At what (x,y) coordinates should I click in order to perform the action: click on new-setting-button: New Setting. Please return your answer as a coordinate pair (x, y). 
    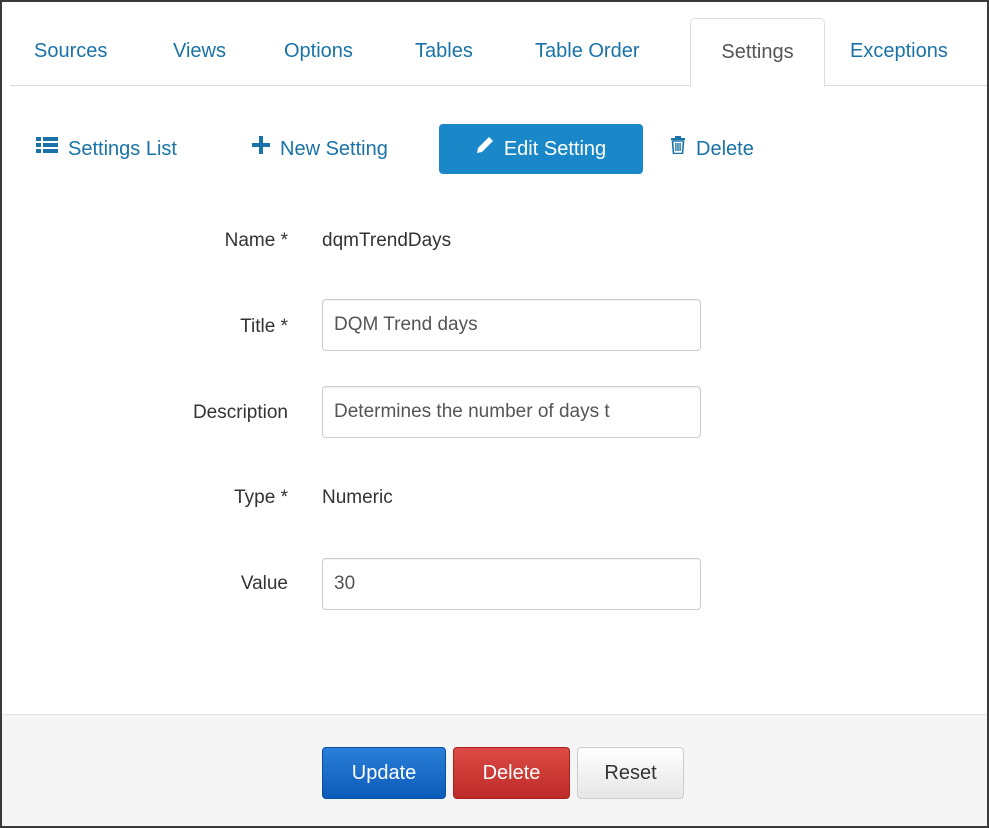
    Looking at the image, I should click on (320, 149).